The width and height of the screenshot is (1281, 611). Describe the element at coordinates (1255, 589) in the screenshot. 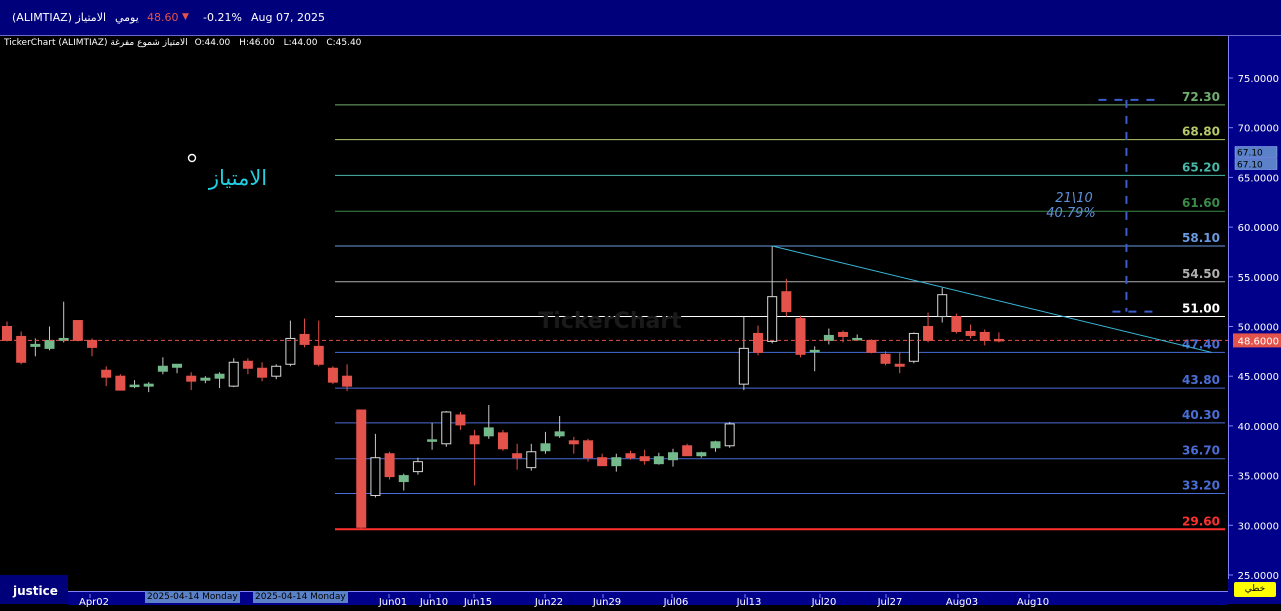

I see `line-type-button: خطي` at that location.